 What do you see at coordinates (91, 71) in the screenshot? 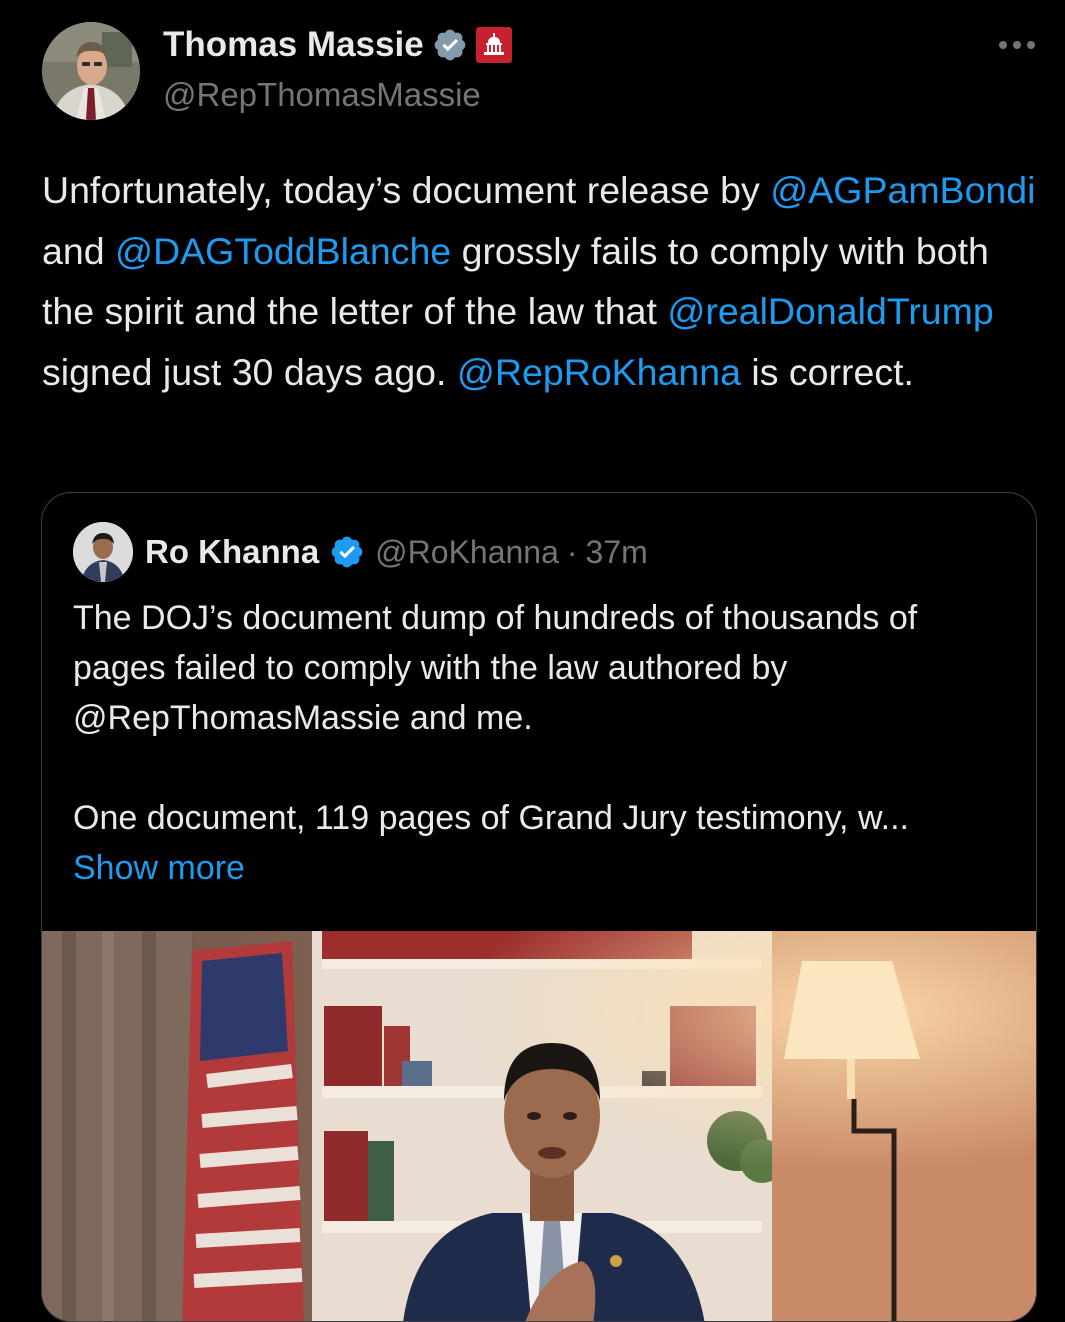
I see `author-avatar` at bounding box center [91, 71].